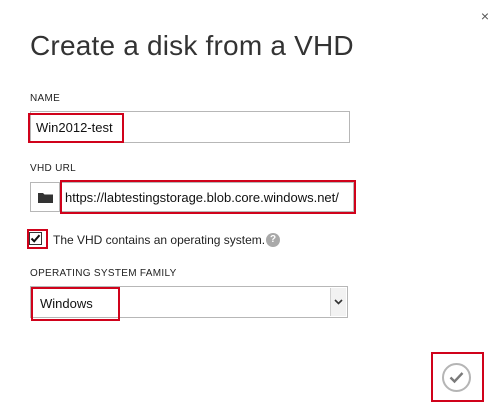  I want to click on dialog-title: Create a disk from a VHD, so click(192, 45).